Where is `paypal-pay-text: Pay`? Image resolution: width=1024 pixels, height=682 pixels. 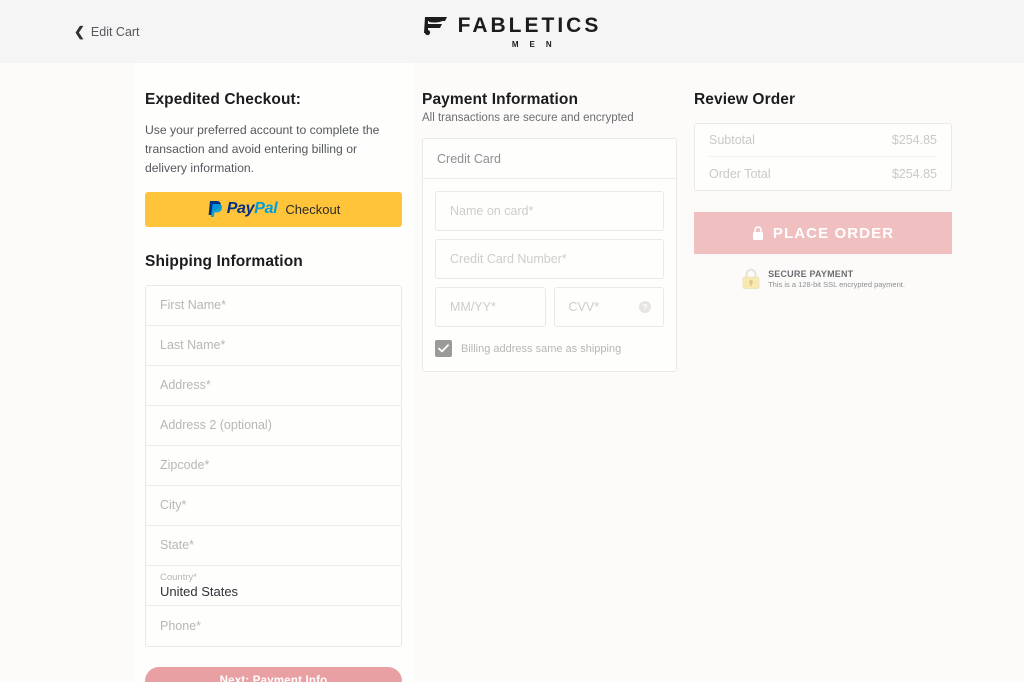
paypal-pay-text: Pay is located at coordinates (240, 209).